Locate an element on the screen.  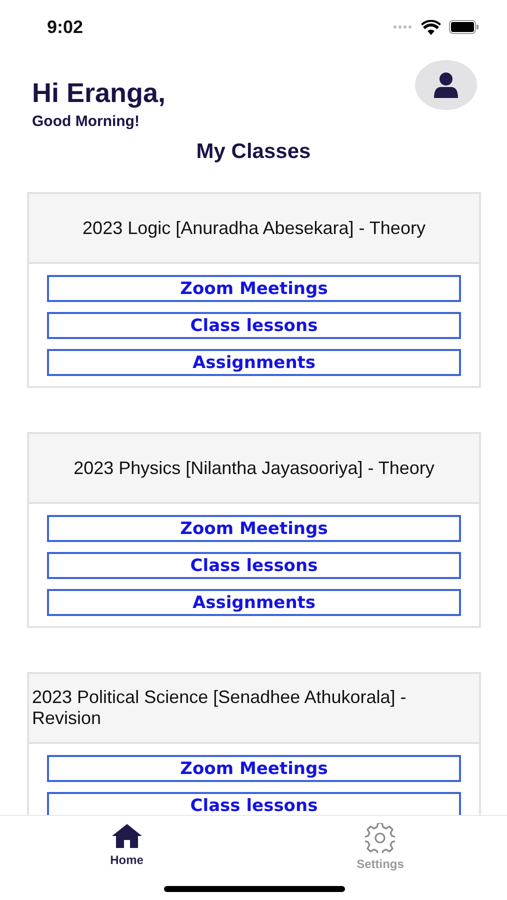
wifi-icon is located at coordinates (431, 27).